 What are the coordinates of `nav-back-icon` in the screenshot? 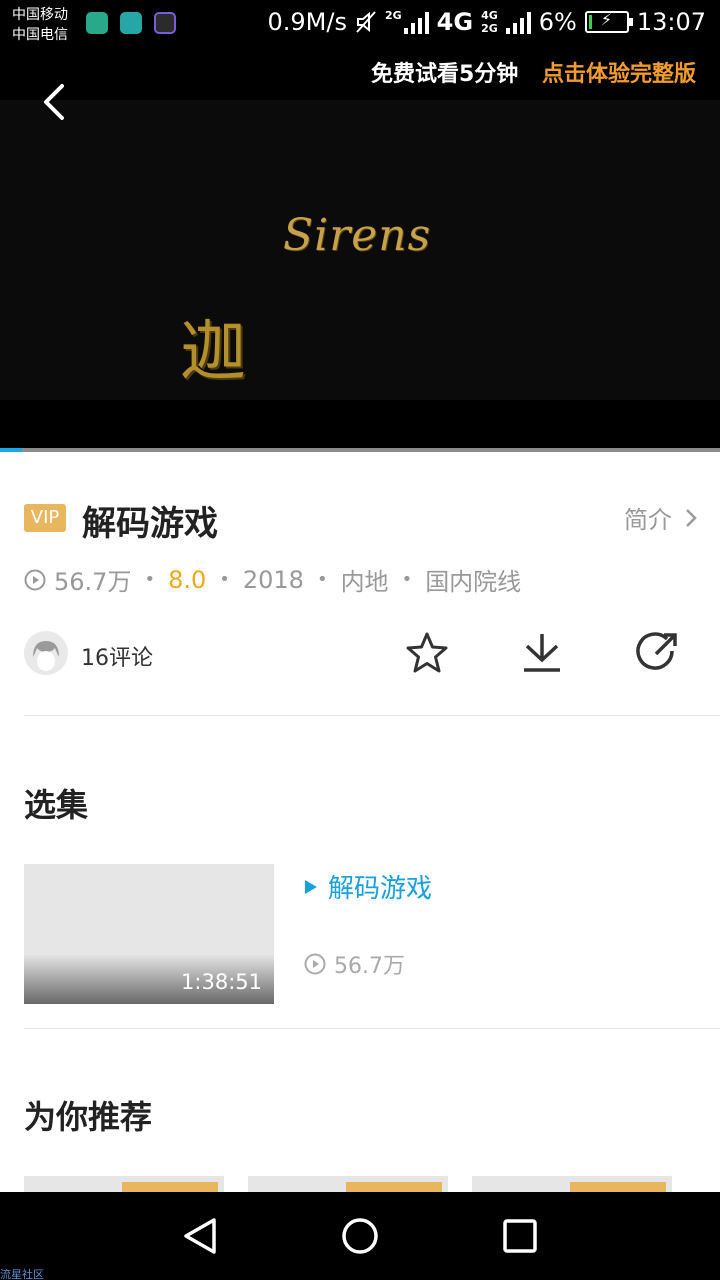 It's located at (200, 1236).